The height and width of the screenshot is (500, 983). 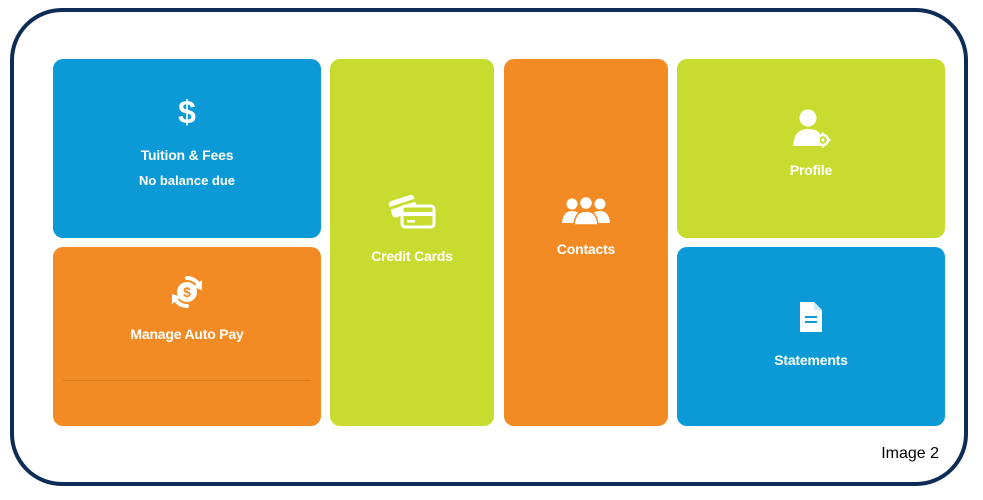 I want to click on manage-auto-pay-label: Manage Auto Pay, so click(x=187, y=333).